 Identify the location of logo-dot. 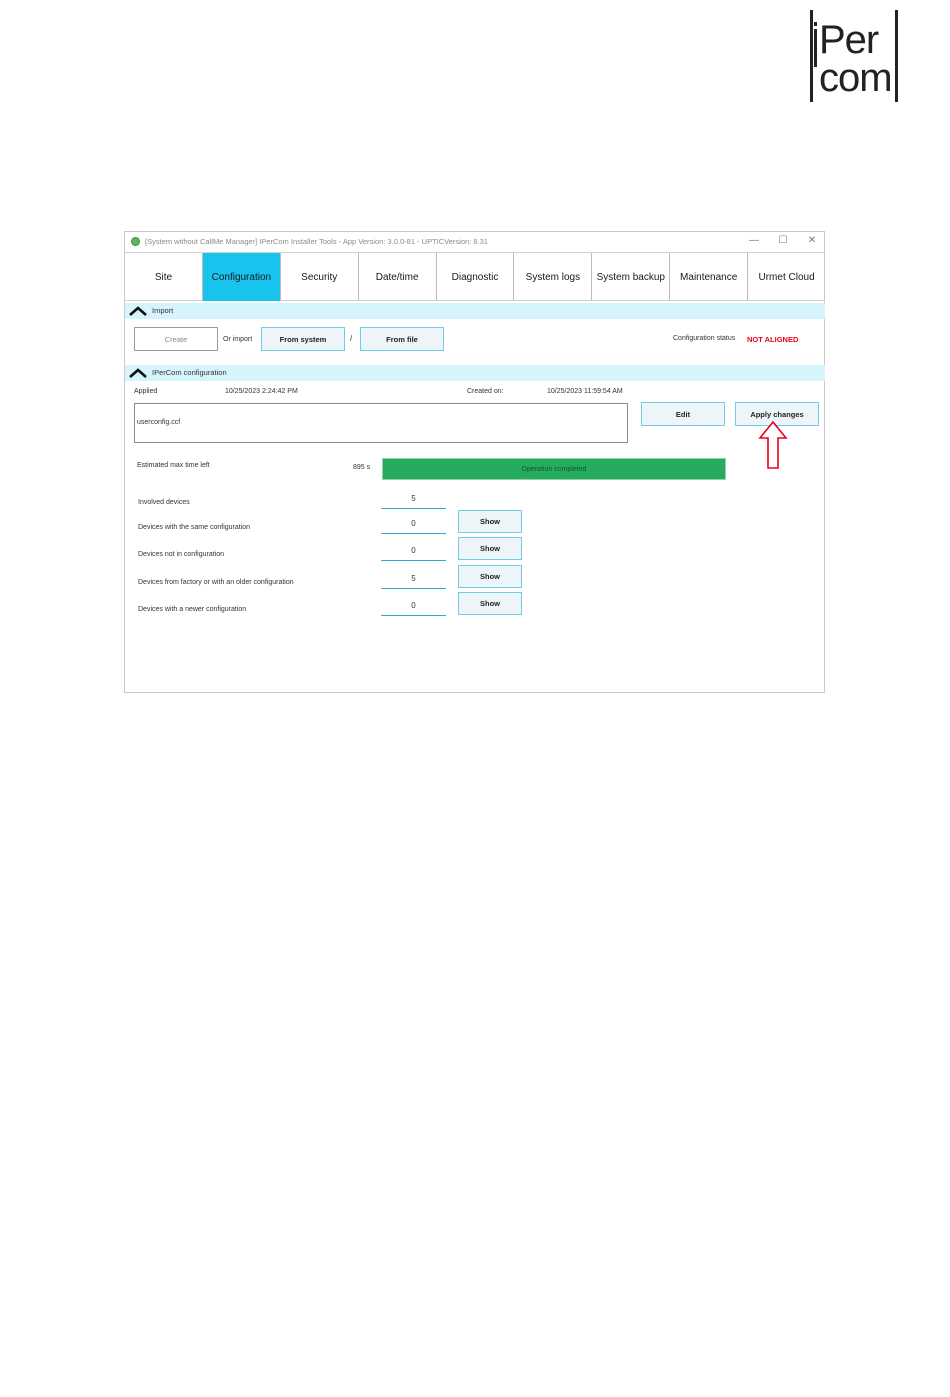
(815, 24).